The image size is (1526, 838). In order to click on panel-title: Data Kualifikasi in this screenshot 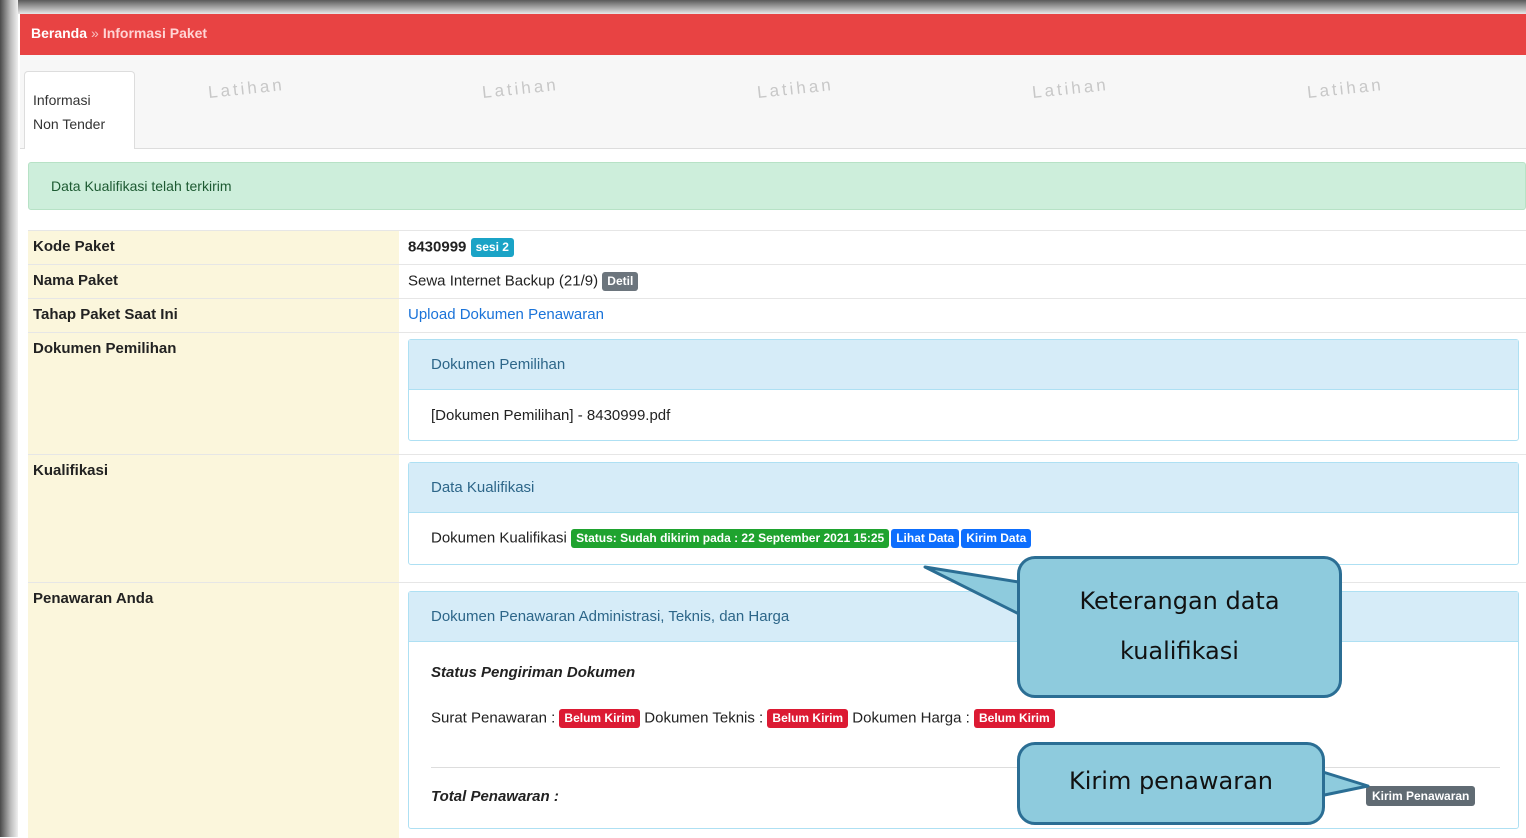, I will do `click(963, 488)`.